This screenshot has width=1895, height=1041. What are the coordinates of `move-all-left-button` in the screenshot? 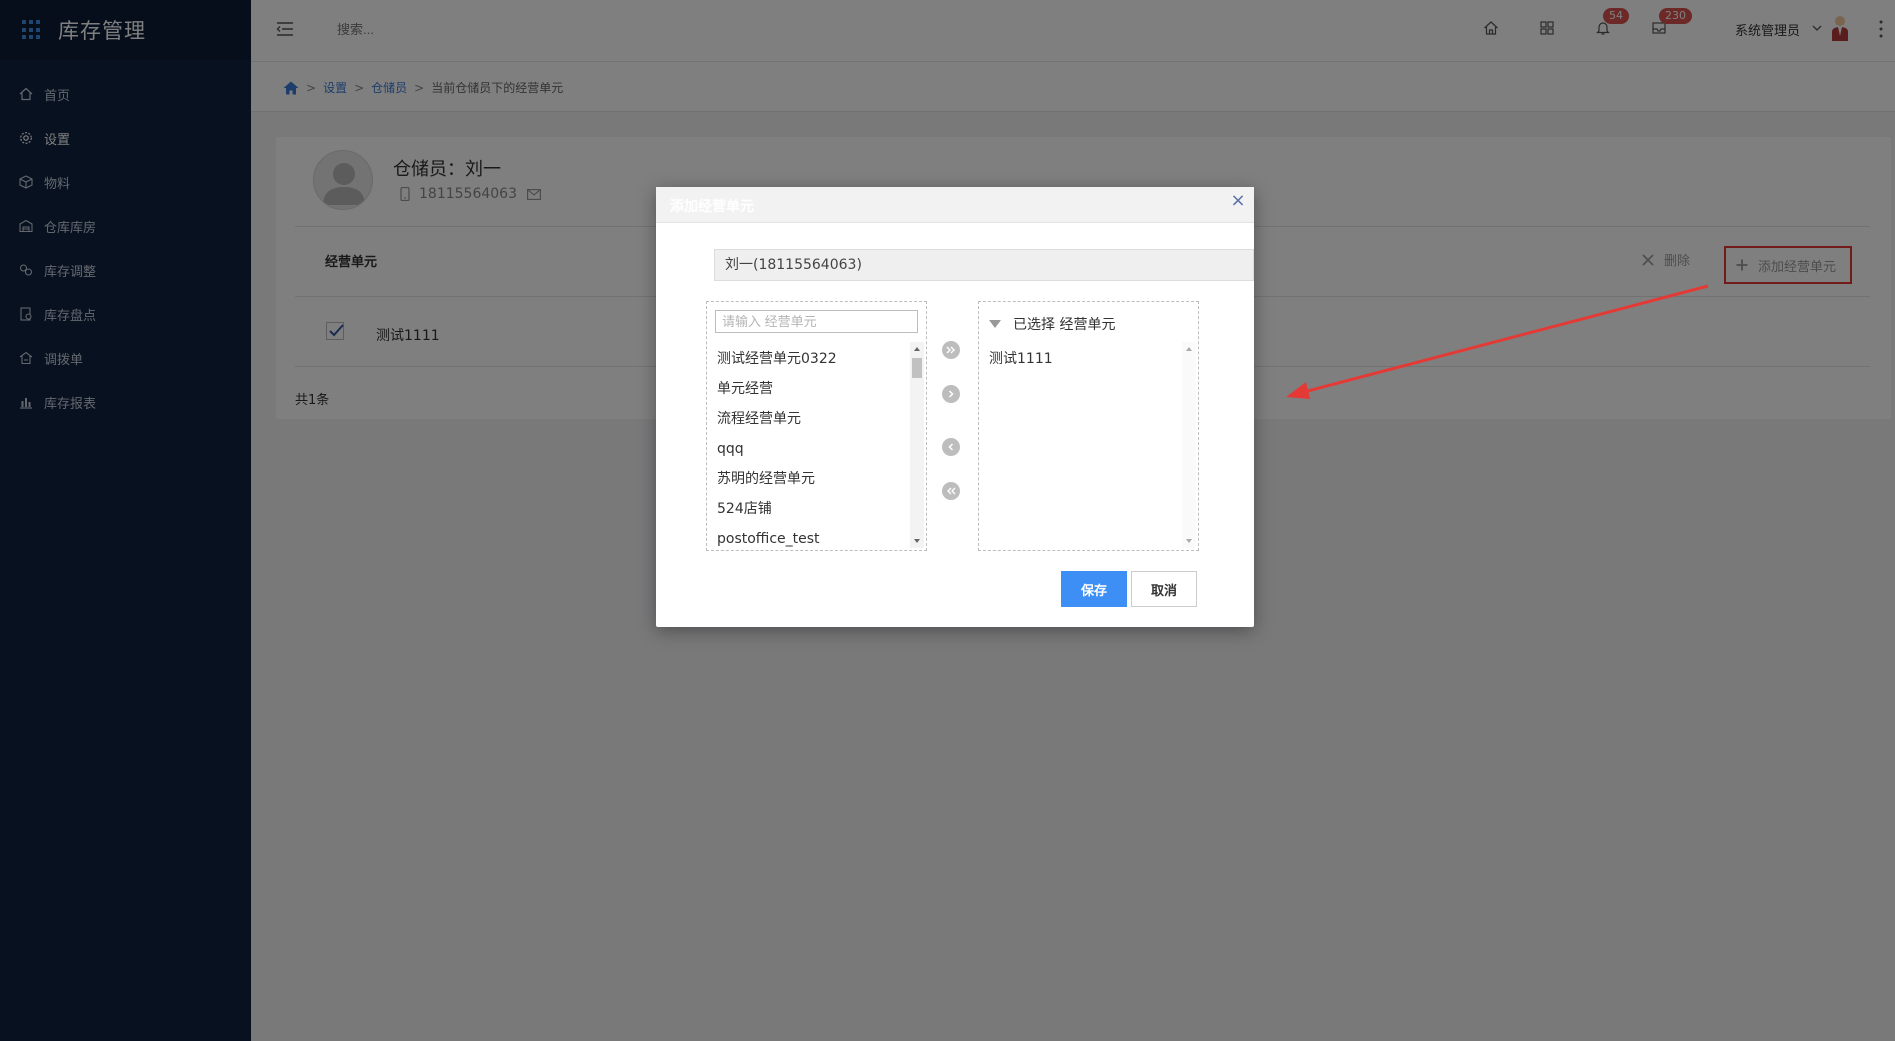 It's located at (951, 491).